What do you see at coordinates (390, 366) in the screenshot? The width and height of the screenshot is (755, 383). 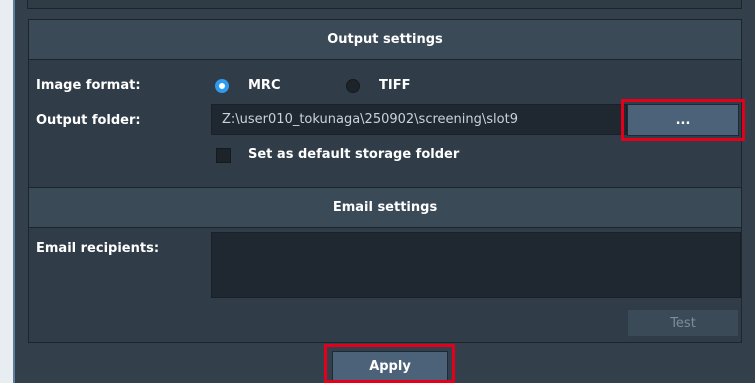 I see `apply-button: Apply` at bounding box center [390, 366].